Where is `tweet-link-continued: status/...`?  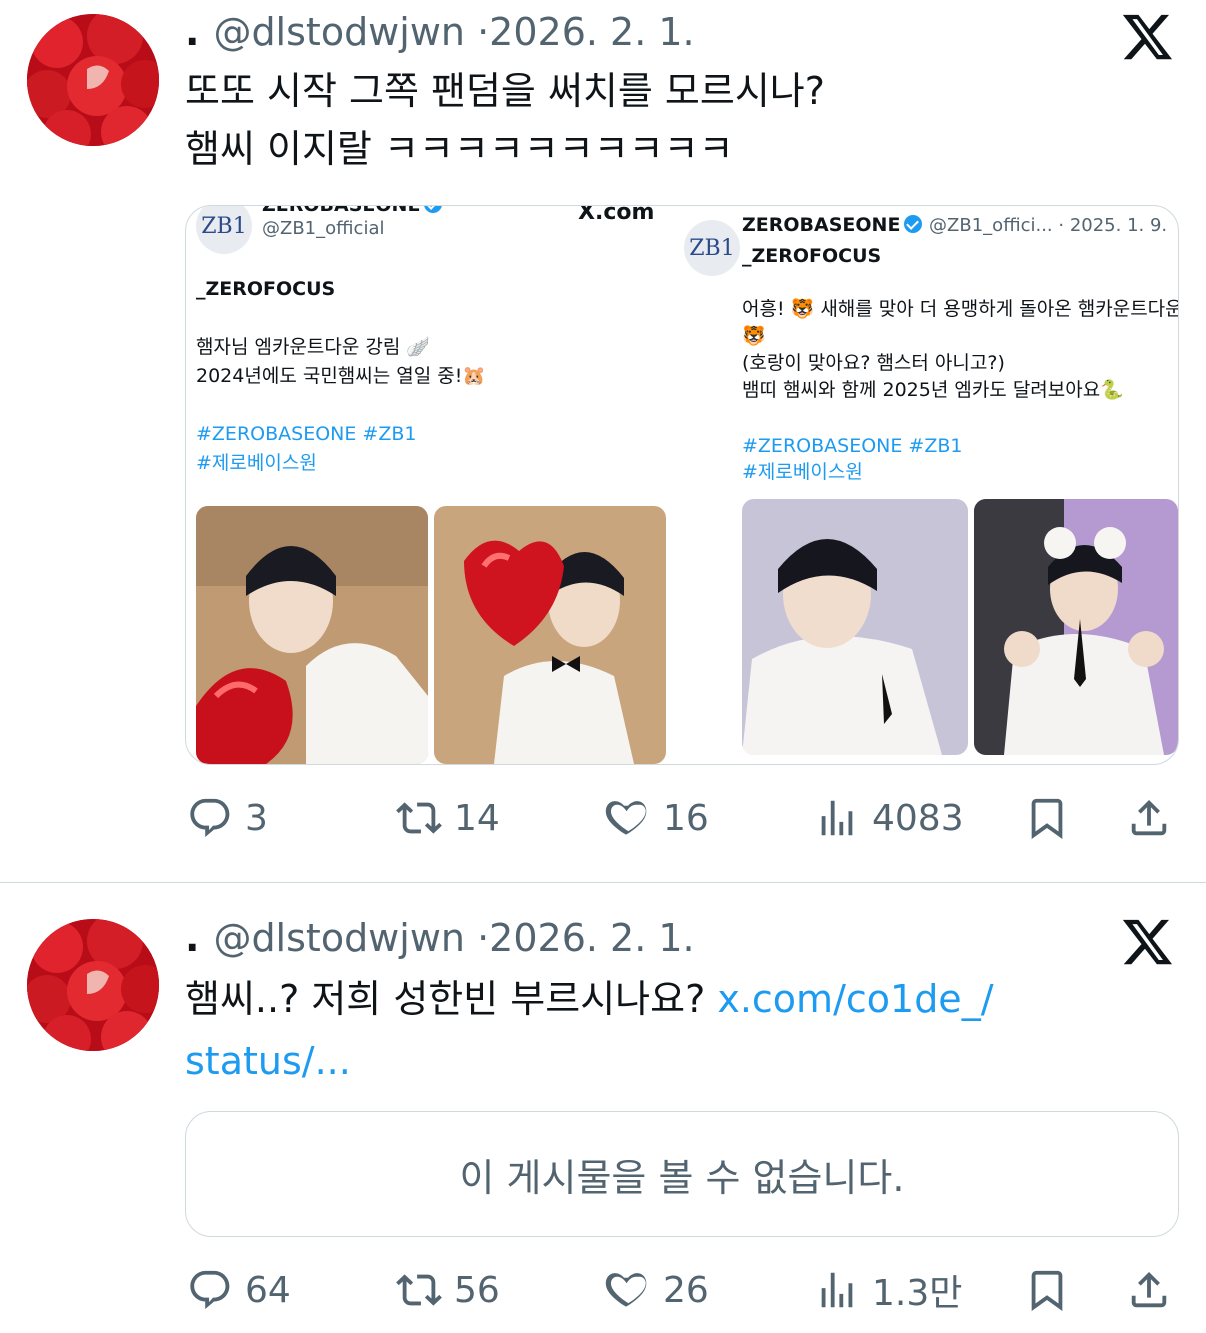 tweet-link-continued: status/... is located at coordinates (268, 1061).